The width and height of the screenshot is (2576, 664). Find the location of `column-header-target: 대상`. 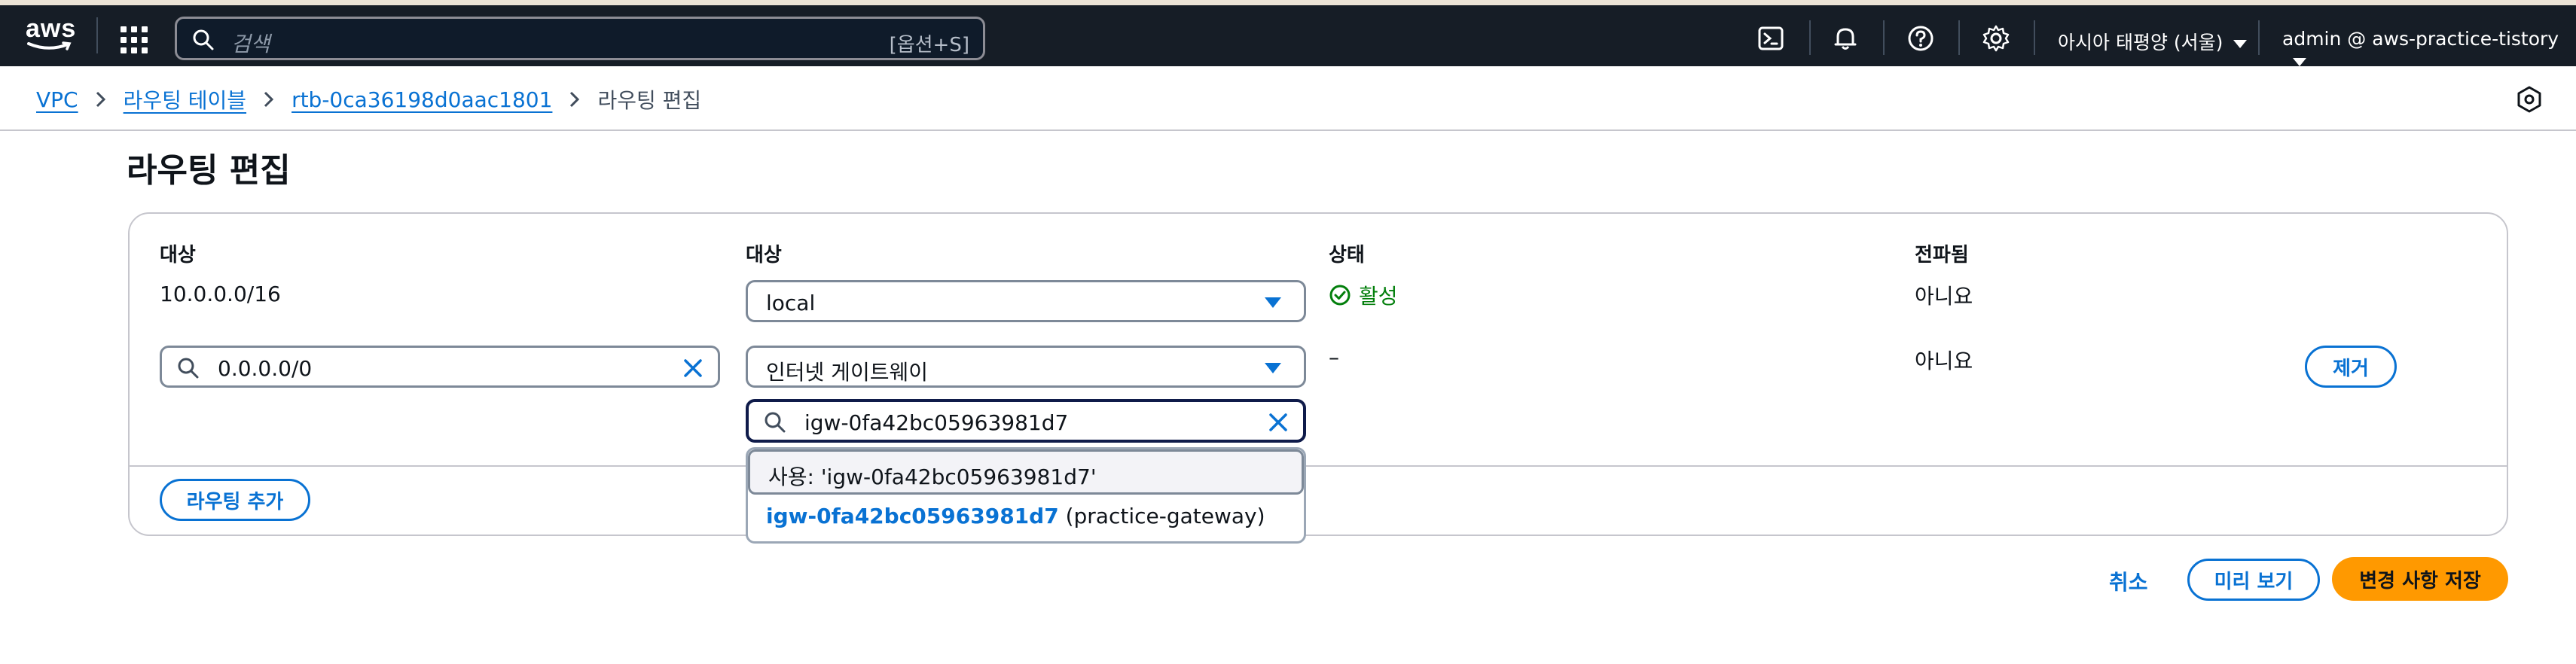

column-header-target: 대상 is located at coordinates (764, 255).